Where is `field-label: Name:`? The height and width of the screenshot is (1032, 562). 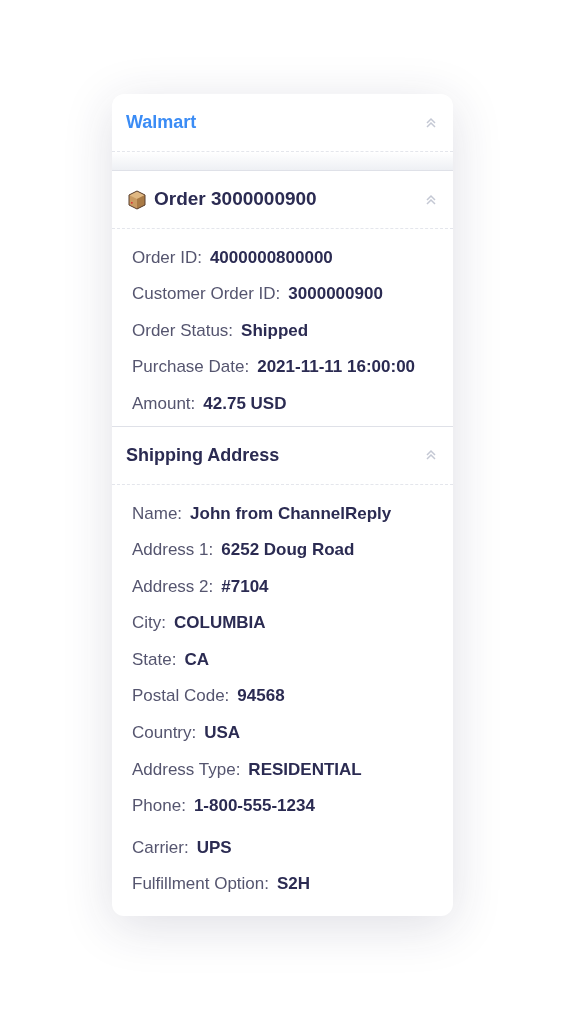
field-label: Name: is located at coordinates (157, 513).